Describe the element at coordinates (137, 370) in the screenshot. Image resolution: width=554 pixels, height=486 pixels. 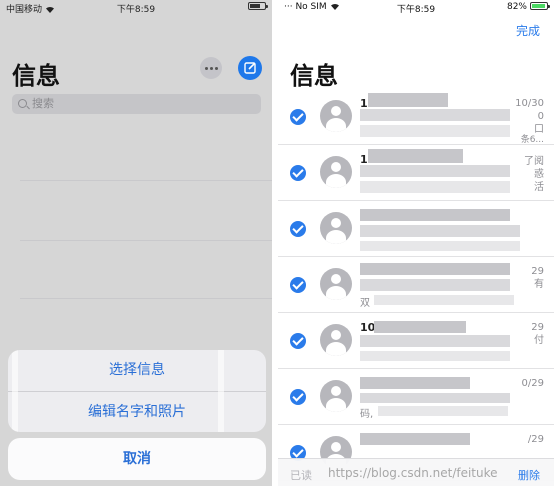
I see `select-messages-option: 选择信息` at that location.